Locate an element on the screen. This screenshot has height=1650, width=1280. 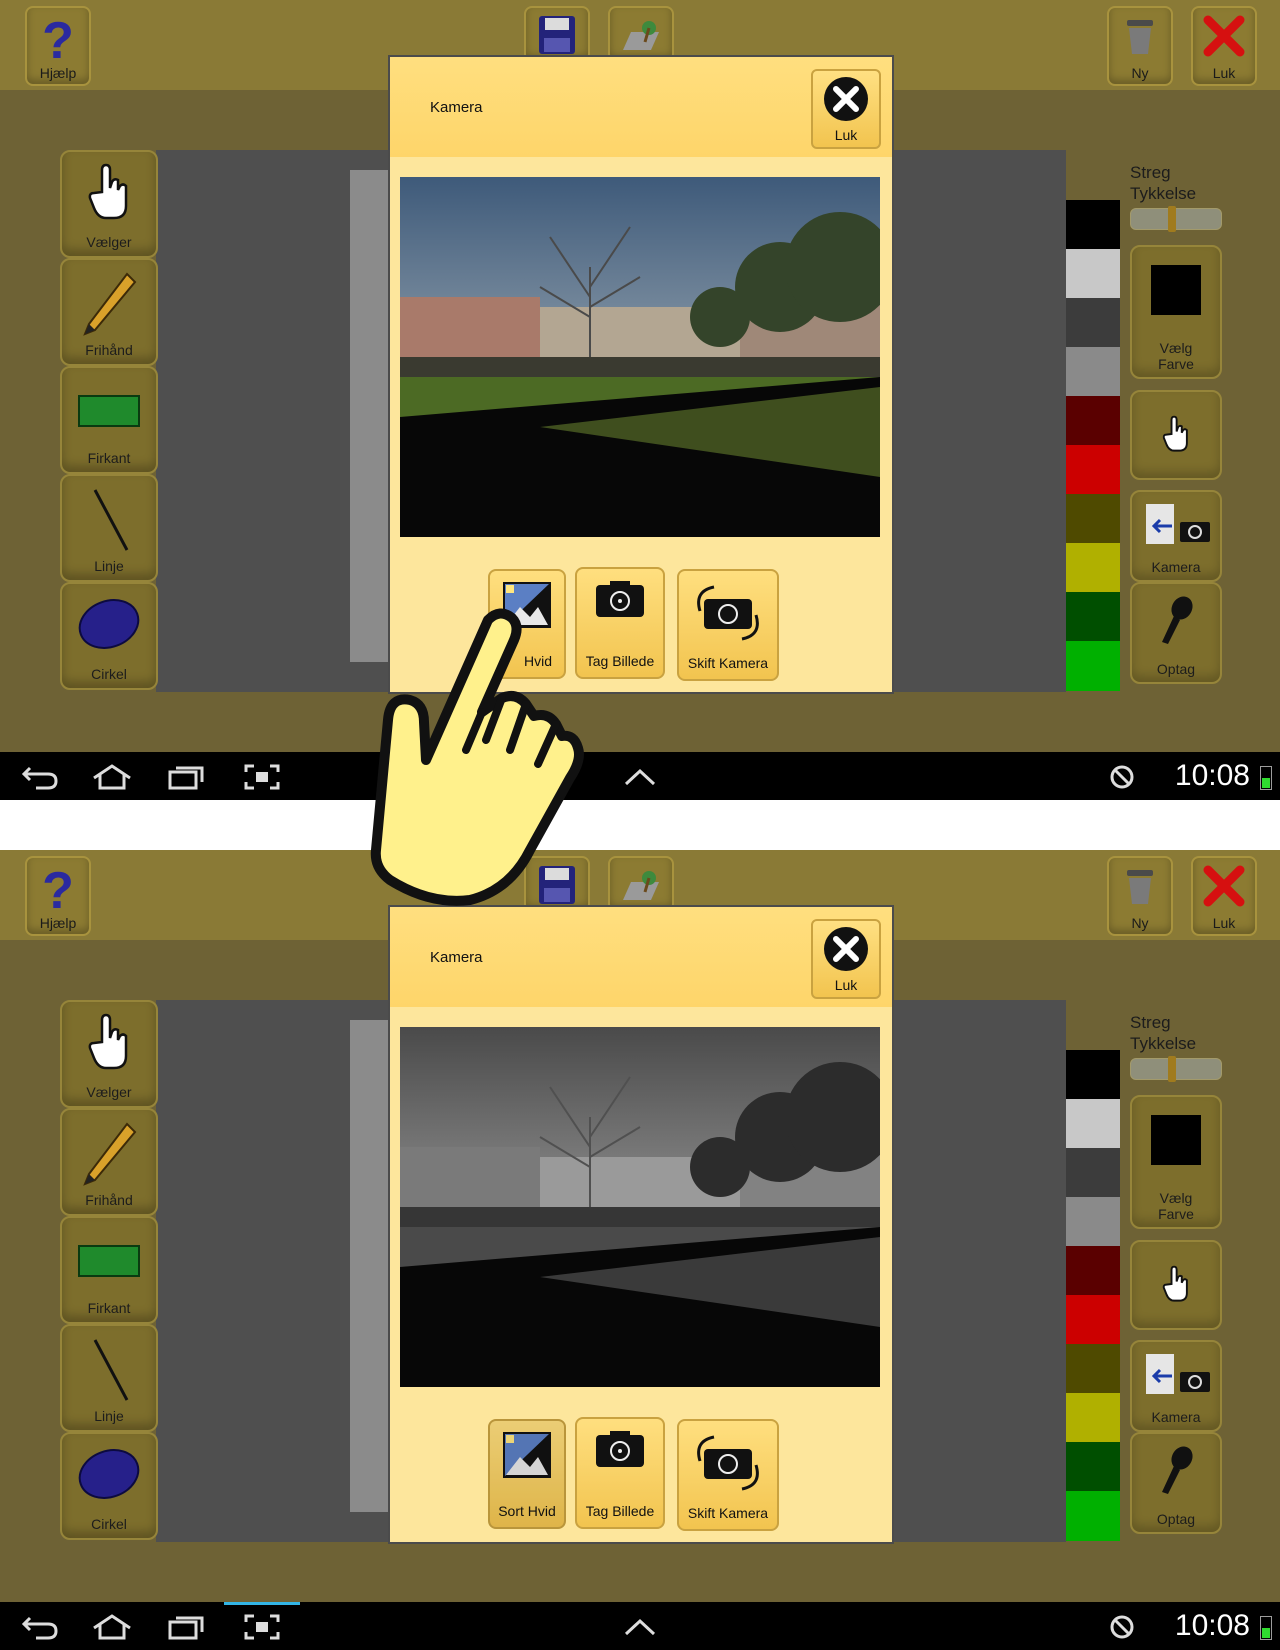
floppy-disk-icon is located at coordinates (557, 35).